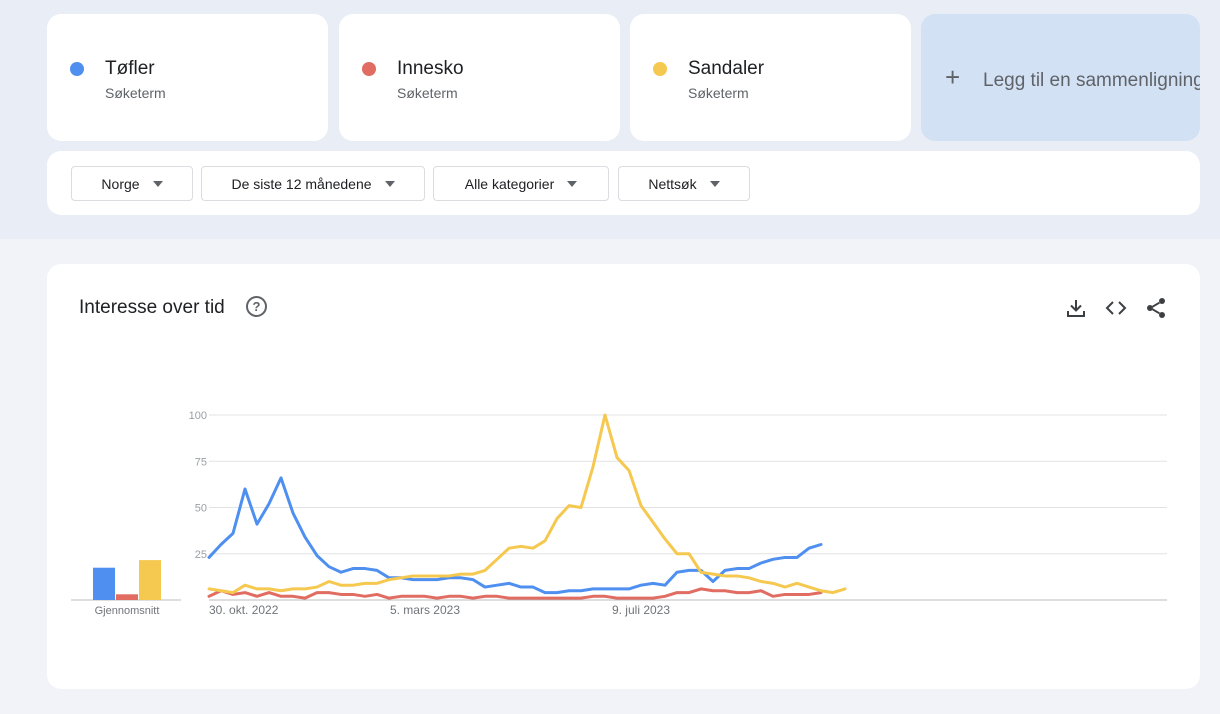 Image resolution: width=1220 pixels, height=714 pixels. I want to click on y-tick-label: 50, so click(201, 509).